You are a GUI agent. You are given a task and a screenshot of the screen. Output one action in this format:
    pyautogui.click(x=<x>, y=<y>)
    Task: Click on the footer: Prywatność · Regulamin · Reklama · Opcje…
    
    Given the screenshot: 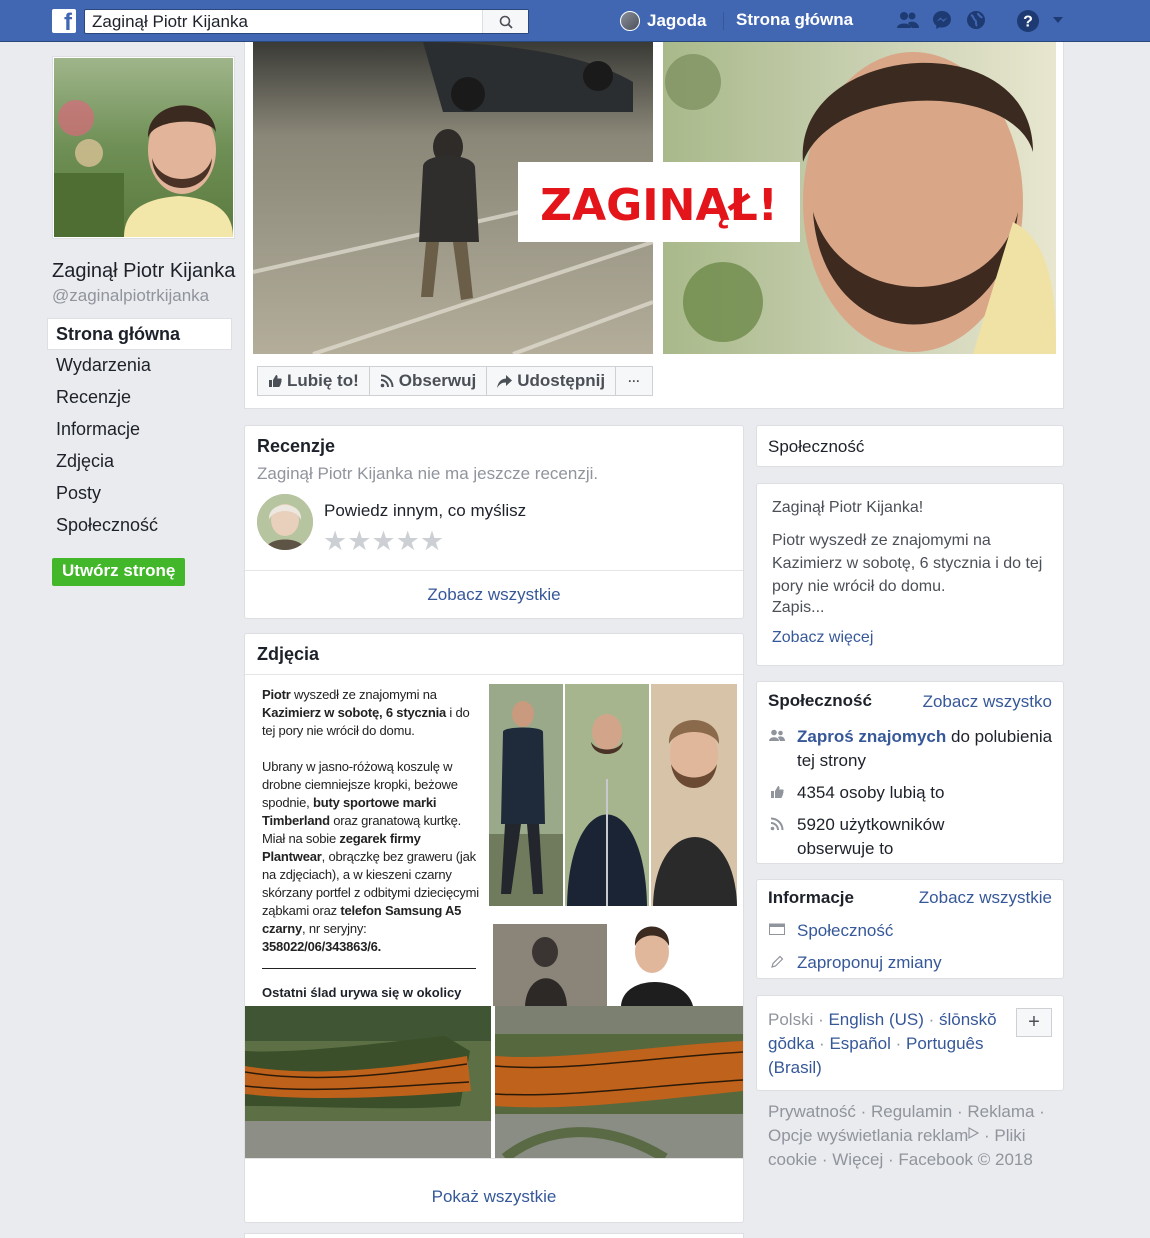 What is the action you would take?
    pyautogui.click(x=906, y=1135)
    